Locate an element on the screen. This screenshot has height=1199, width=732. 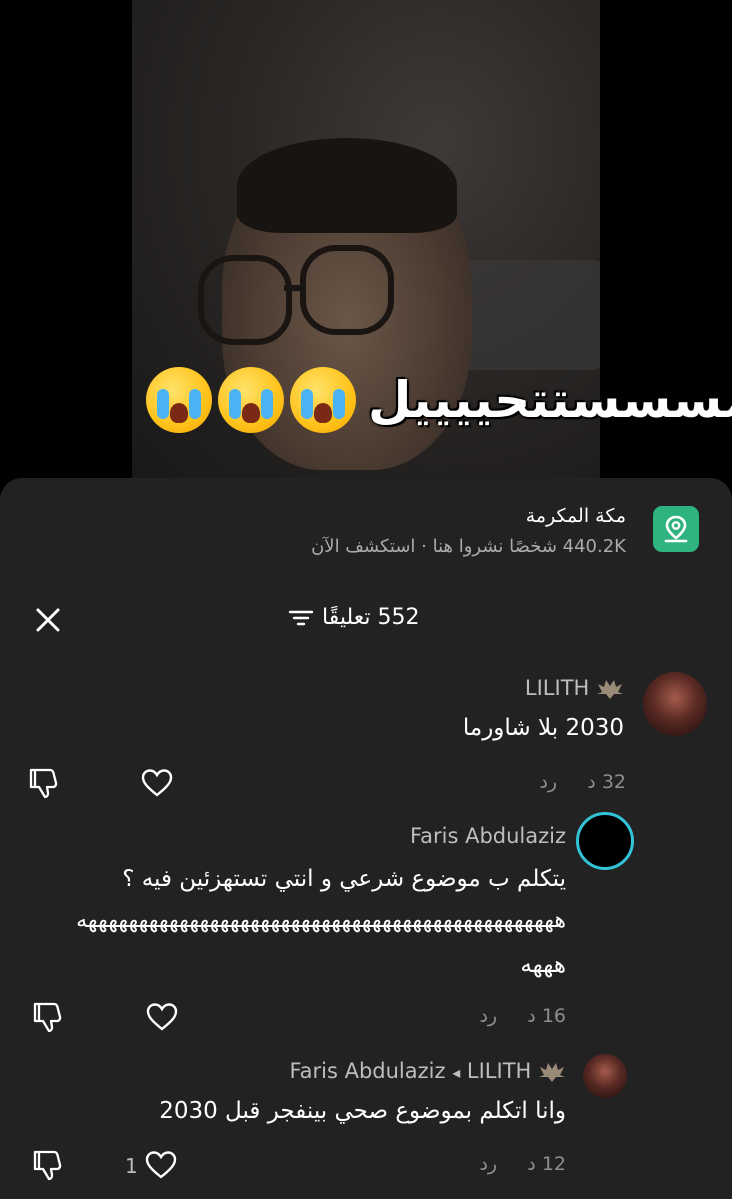
comment-meta: 12 د رد is located at coordinates (522, 1164).